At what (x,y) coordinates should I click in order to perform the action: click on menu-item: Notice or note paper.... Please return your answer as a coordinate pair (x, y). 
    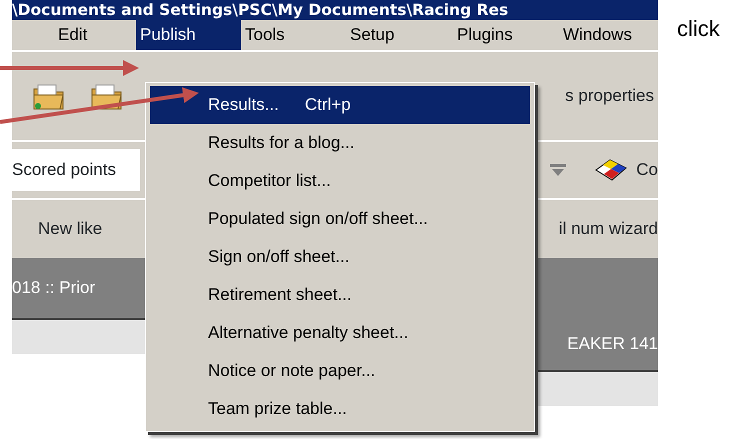
    Looking at the image, I should click on (340, 371).